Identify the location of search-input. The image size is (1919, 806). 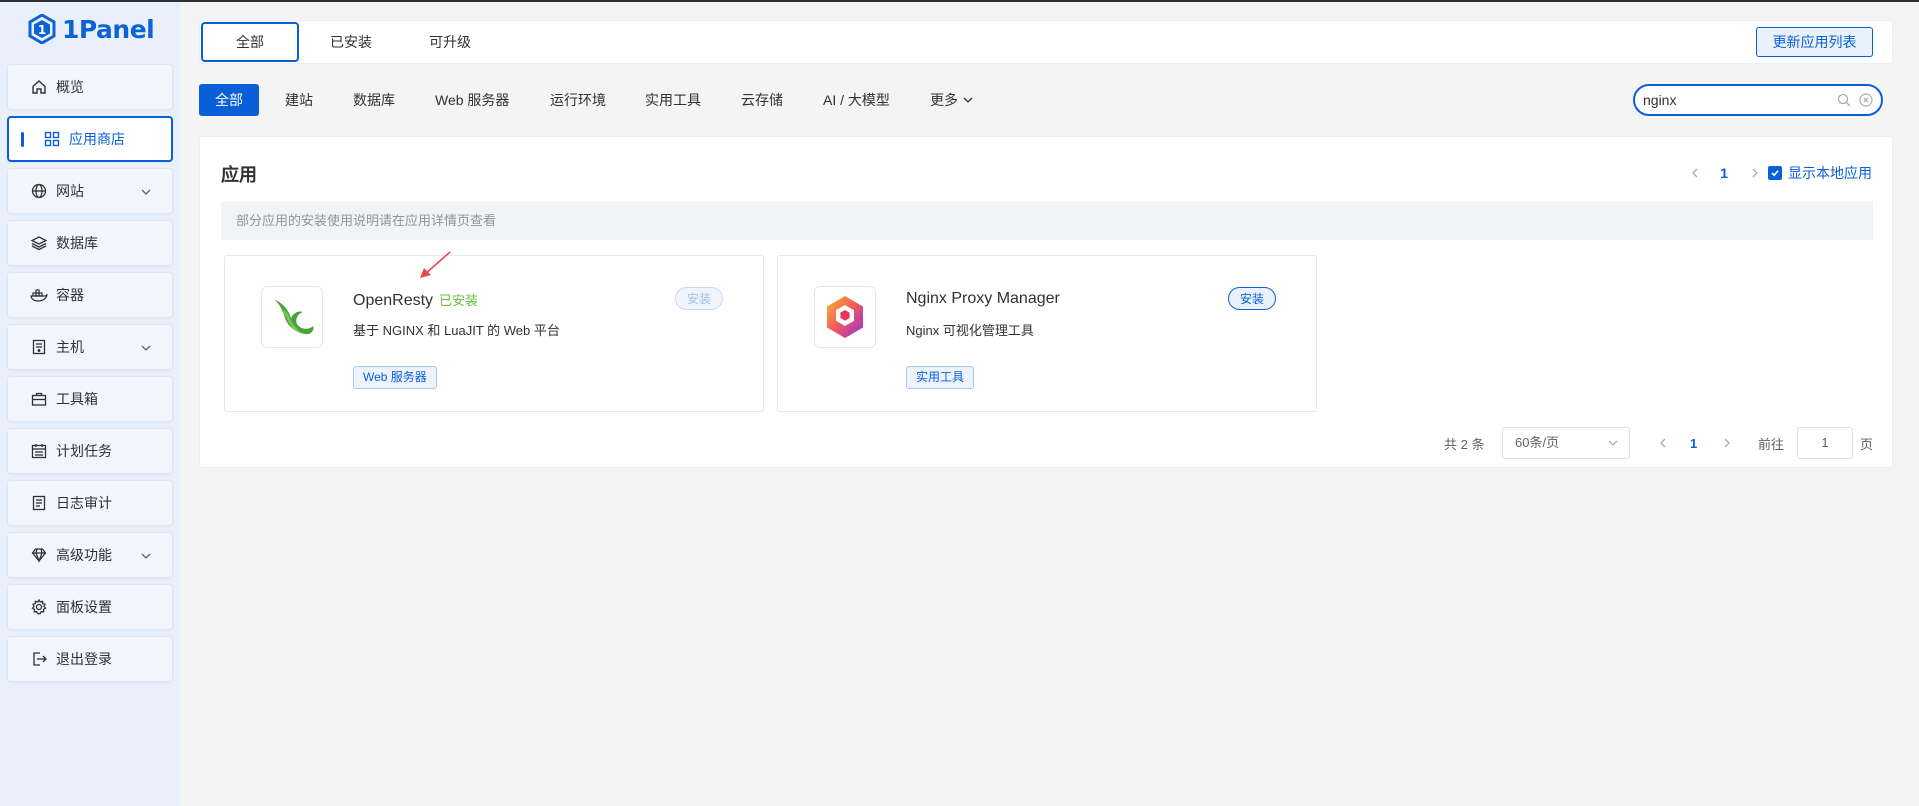
(1738, 100).